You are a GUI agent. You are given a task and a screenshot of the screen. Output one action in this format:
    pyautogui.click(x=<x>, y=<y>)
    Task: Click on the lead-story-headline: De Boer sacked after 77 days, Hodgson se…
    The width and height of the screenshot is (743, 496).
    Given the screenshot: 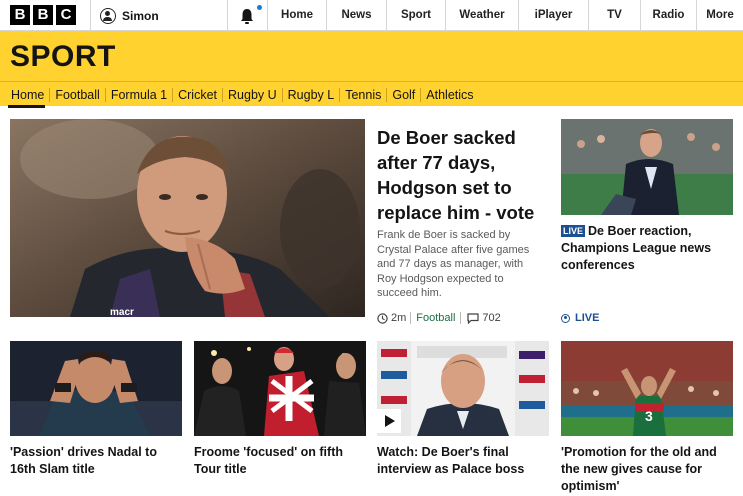 What is the action you would take?
    pyautogui.click(x=459, y=175)
    